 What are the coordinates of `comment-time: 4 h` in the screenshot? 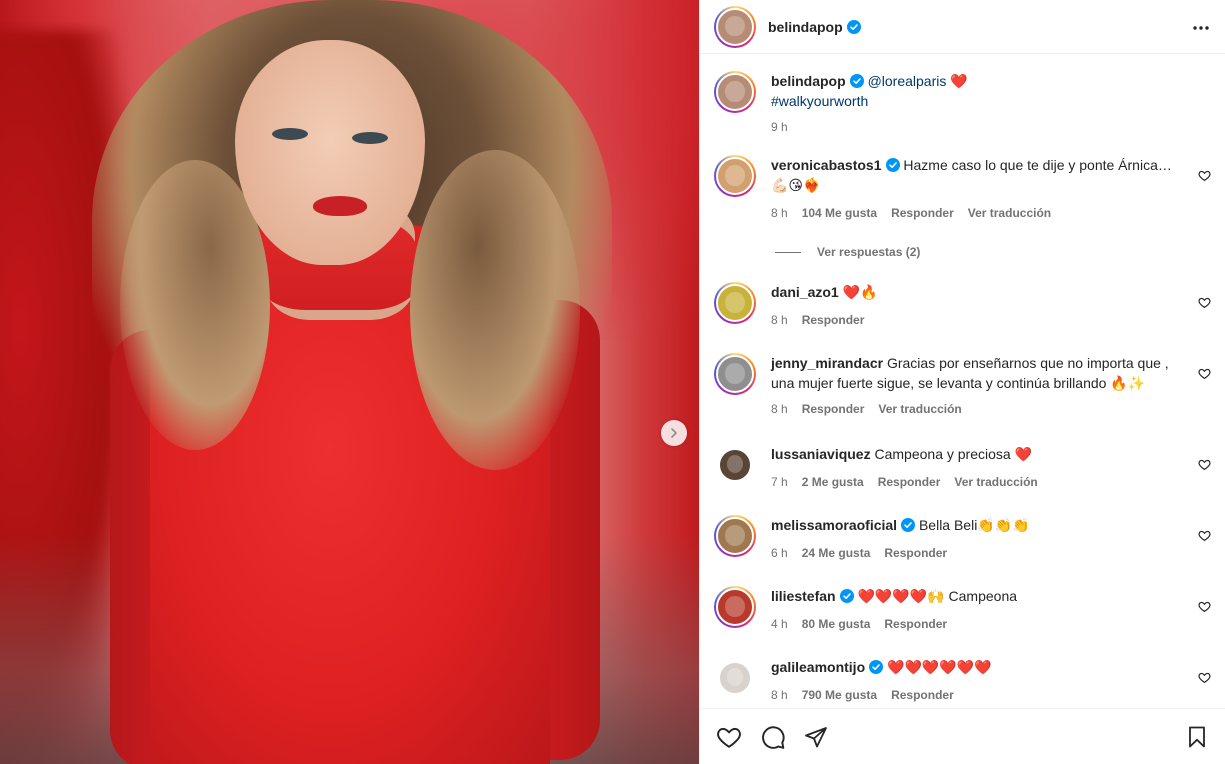 It's located at (779, 624).